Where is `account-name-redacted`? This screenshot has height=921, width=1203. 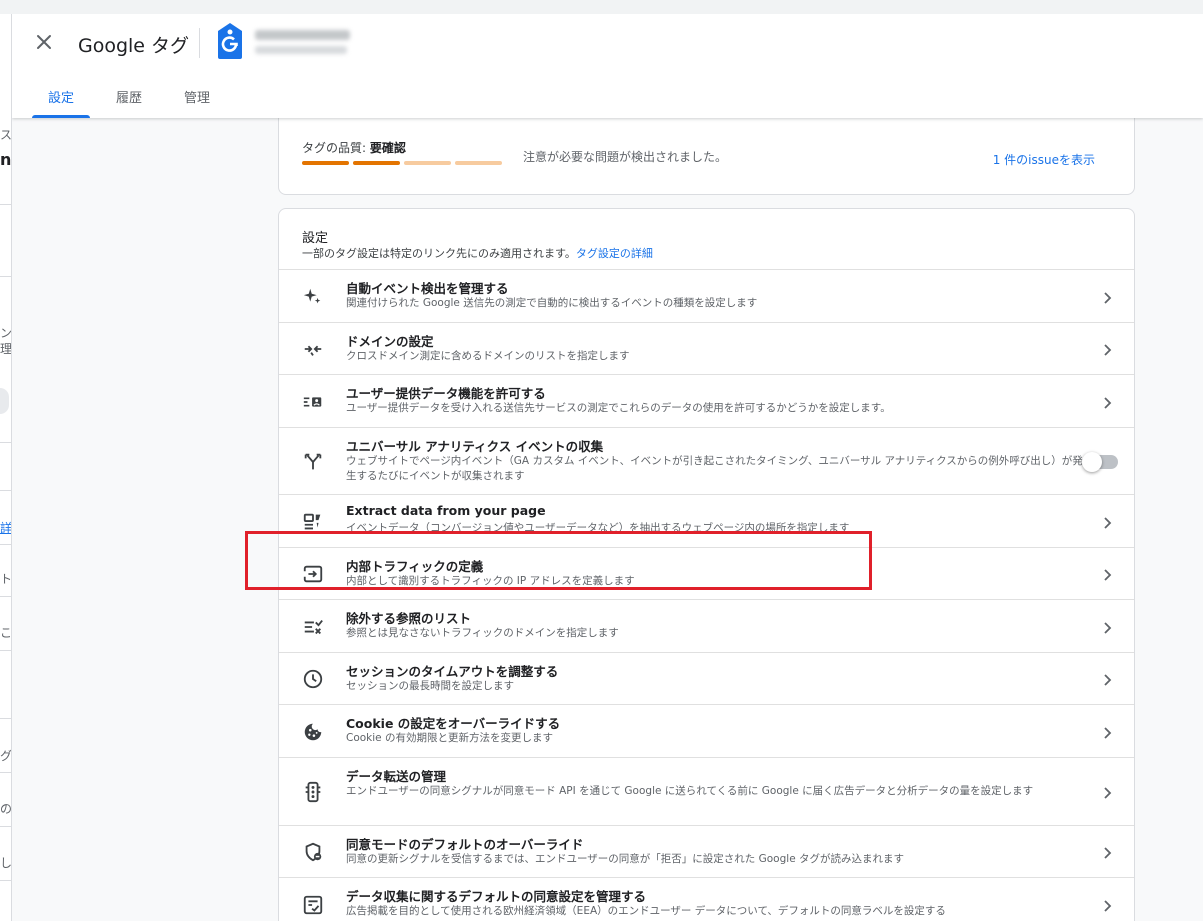 account-name-redacted is located at coordinates (302, 35).